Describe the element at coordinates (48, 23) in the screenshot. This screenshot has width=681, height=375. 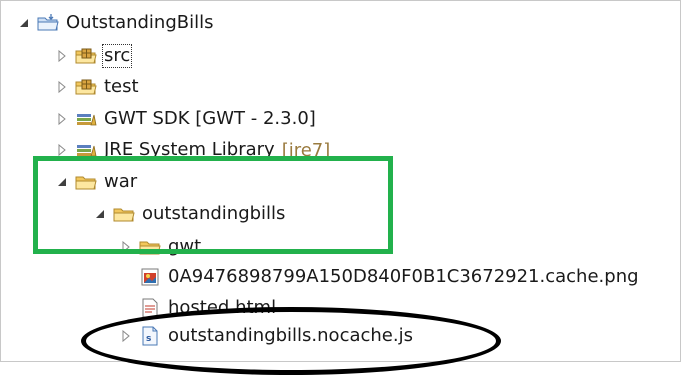
I see `project-folder-icon` at that location.